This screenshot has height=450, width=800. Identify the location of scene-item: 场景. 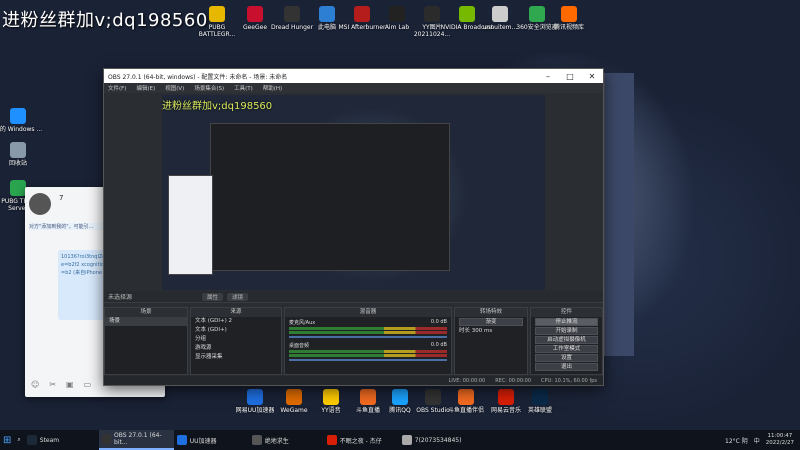
(146, 321).